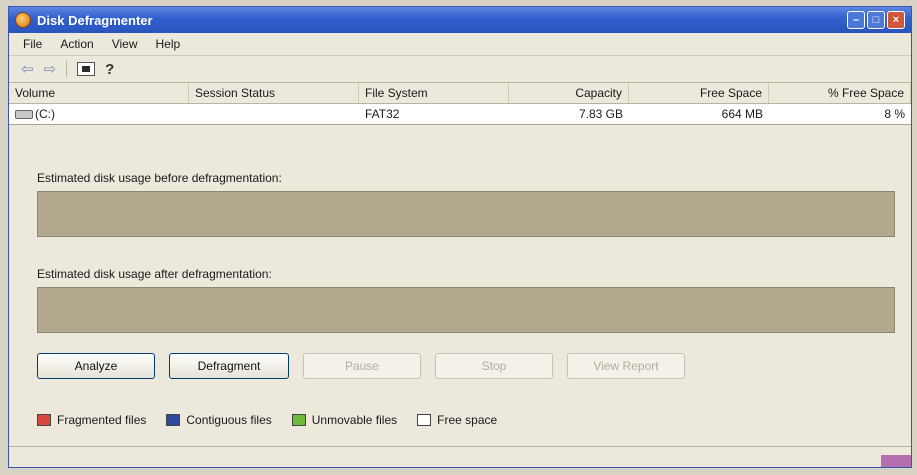  Describe the element at coordinates (274, 93) in the screenshot. I see `header-session-status: Session Status` at that location.